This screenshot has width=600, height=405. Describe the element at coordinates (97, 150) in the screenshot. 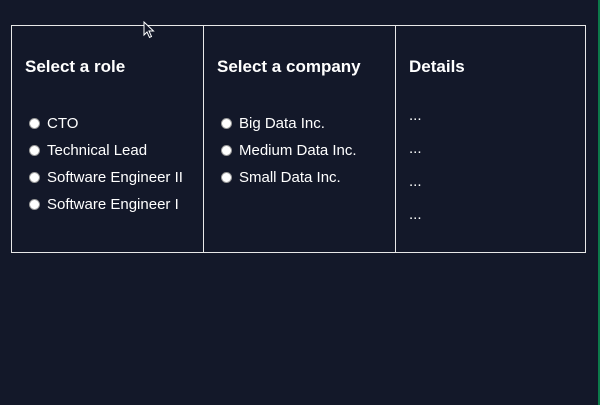

I see `role-label: Technical Lead` at that location.